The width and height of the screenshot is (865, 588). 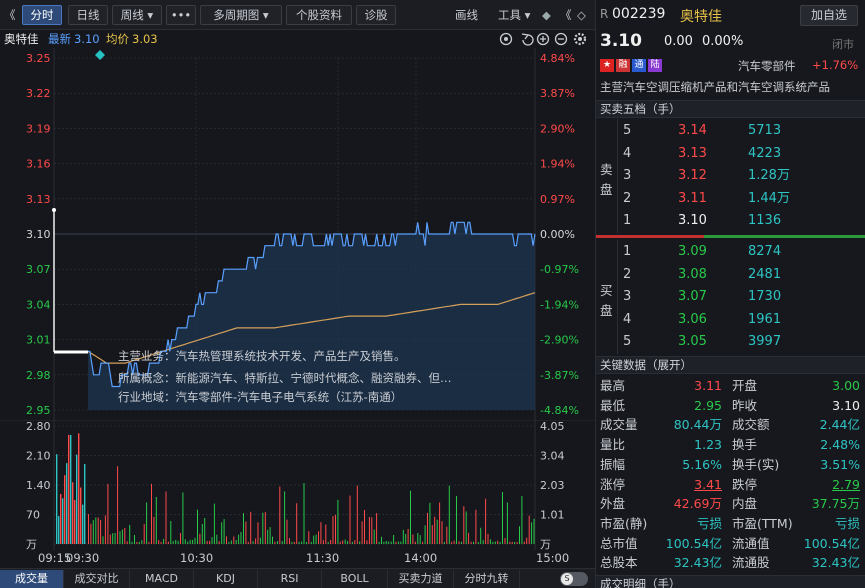 I want to click on toggle-switch: S, so click(x=574, y=579).